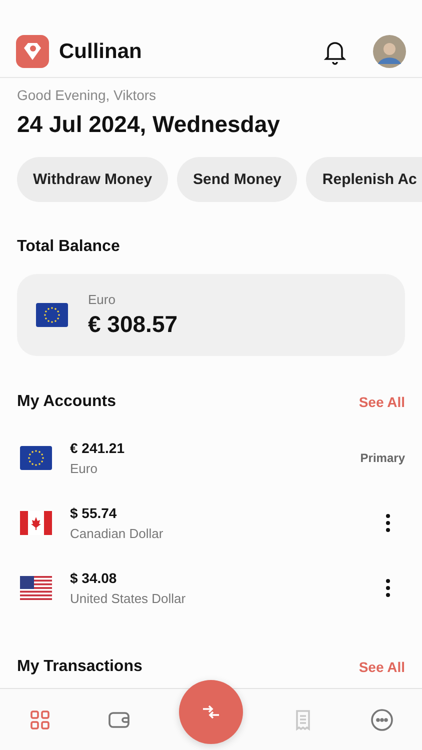 The width and height of the screenshot is (422, 750). I want to click on section-title: Total Balance, so click(68, 247).